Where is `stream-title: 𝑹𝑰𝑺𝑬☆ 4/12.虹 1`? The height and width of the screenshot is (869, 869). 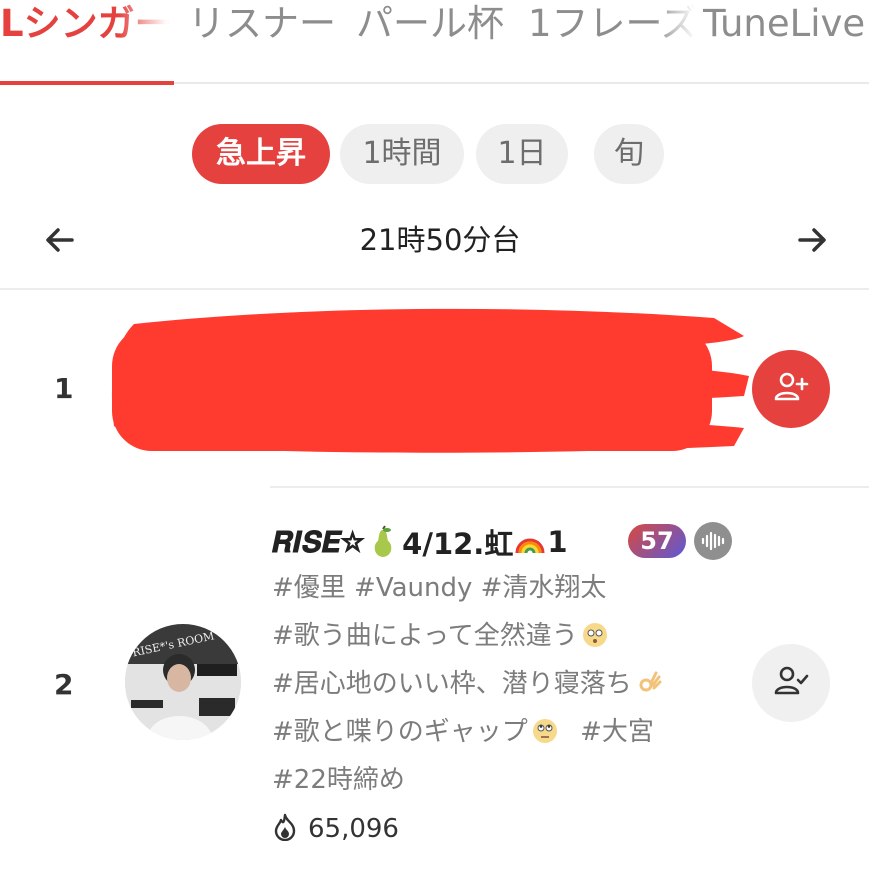 stream-title: 𝑹𝑰𝑺𝑬☆ 4/12.虹 1 is located at coordinates (420, 542).